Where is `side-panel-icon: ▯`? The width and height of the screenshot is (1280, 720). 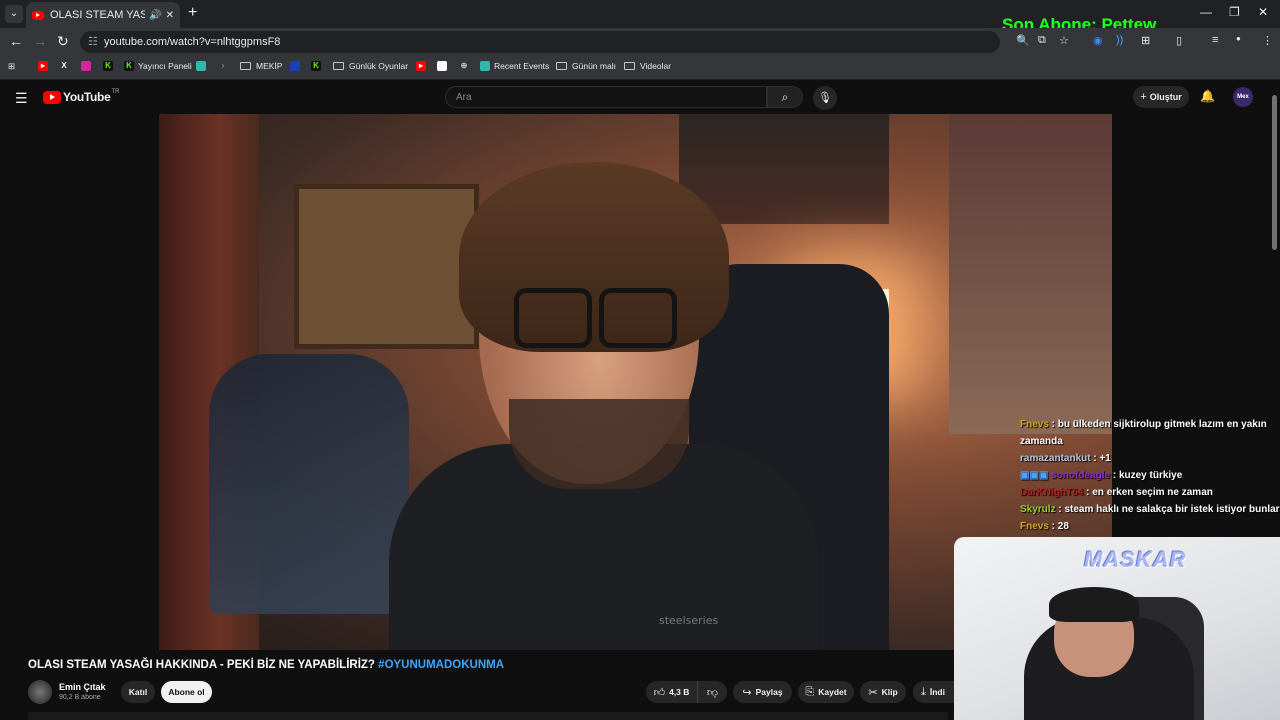 side-panel-icon: ▯ is located at coordinates (1179, 40).